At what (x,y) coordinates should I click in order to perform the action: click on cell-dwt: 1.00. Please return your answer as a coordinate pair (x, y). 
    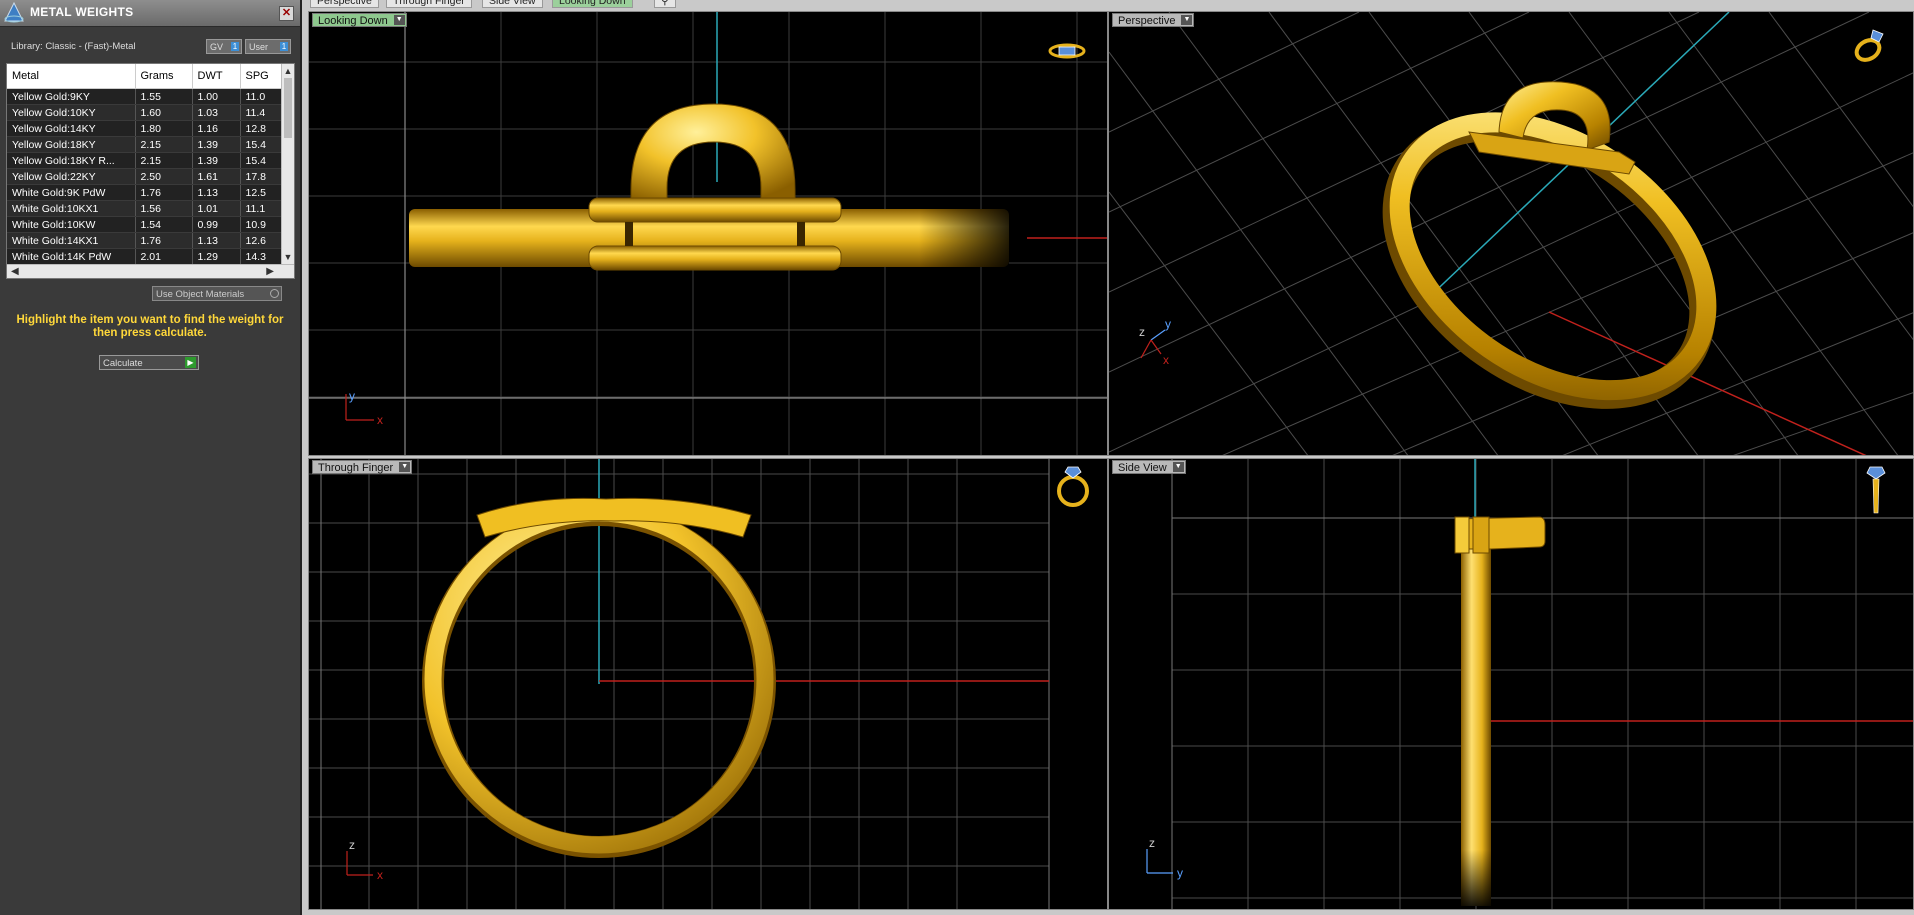
    Looking at the image, I should click on (216, 96).